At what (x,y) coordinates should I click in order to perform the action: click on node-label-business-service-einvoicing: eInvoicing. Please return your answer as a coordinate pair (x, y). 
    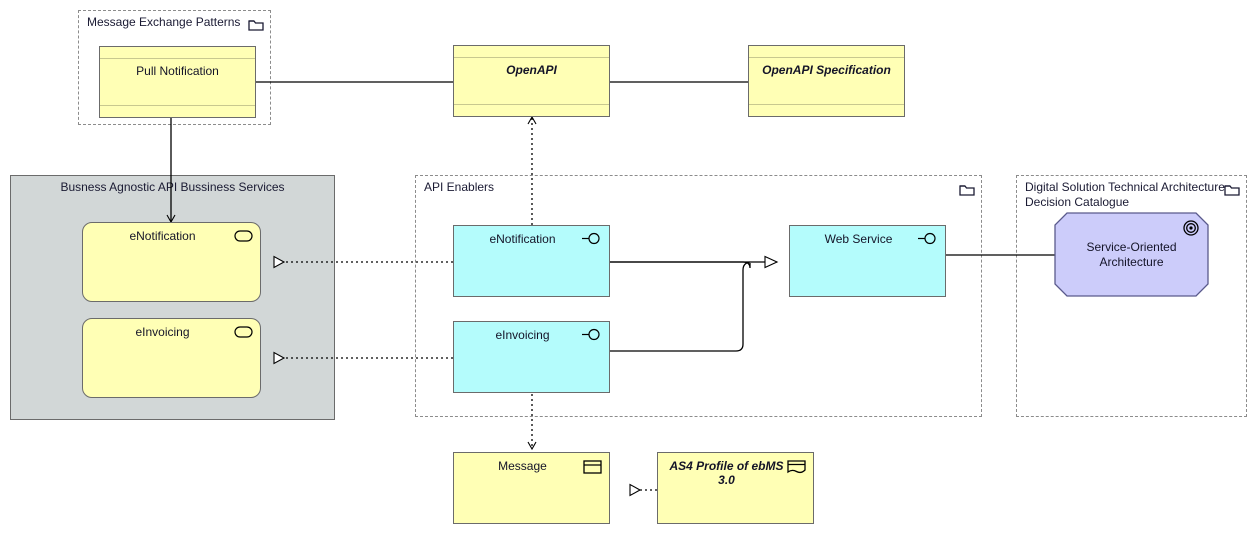
    Looking at the image, I should click on (162, 332).